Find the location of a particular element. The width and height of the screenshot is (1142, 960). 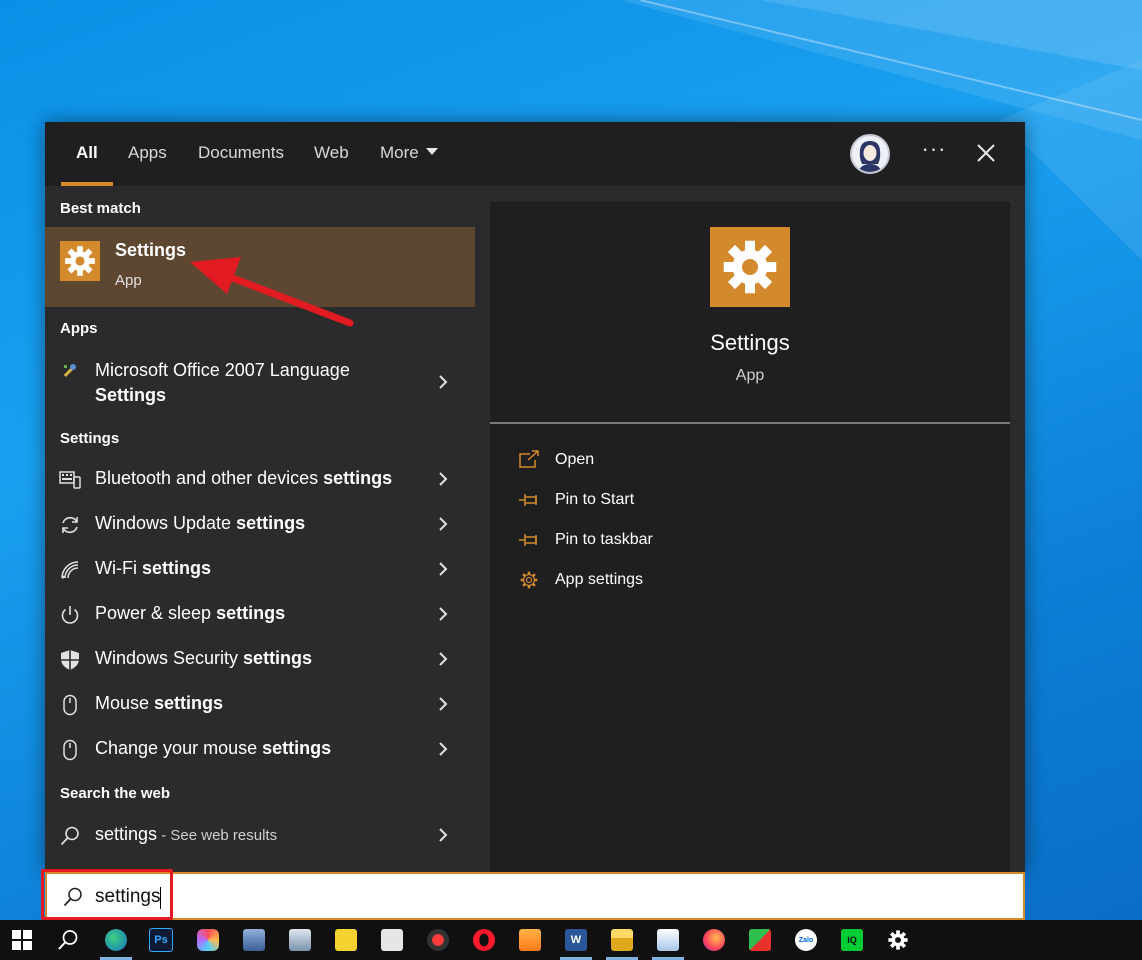

photo-viewer-icon is located at coordinates (300, 940).